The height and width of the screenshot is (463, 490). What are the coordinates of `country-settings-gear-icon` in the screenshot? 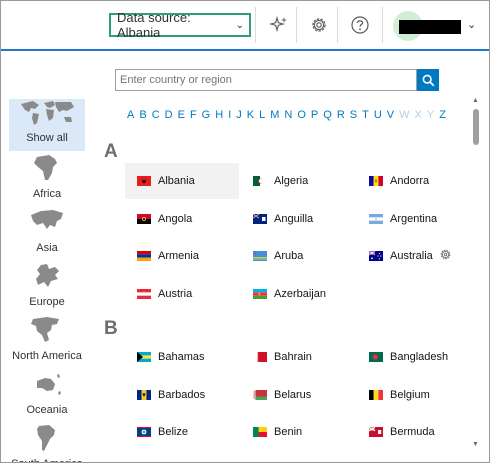 It's located at (445, 256).